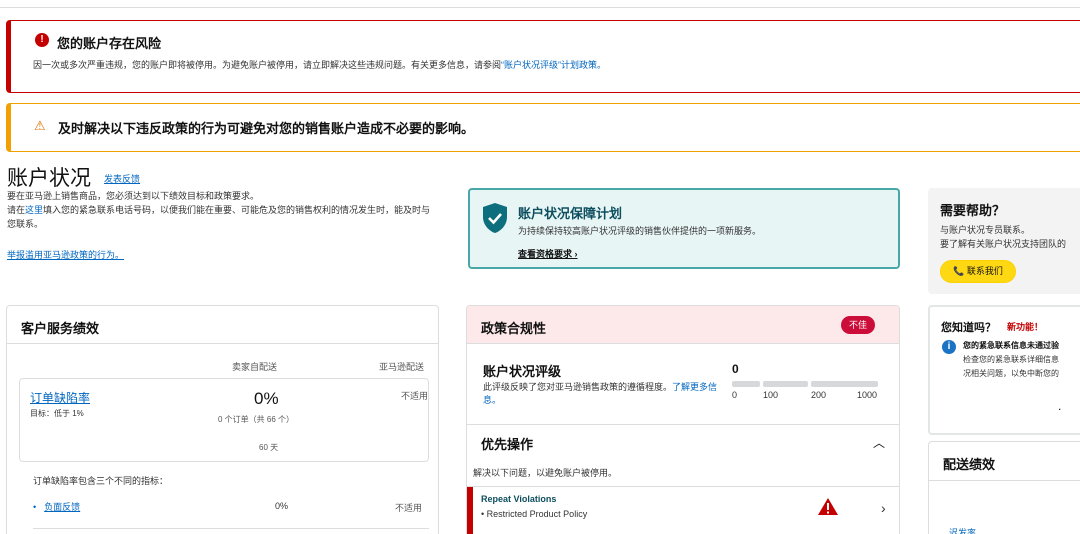 This screenshot has width=1080, height=534. Describe the element at coordinates (266, 398) in the screenshot. I see `odr-value: 0%` at that location.